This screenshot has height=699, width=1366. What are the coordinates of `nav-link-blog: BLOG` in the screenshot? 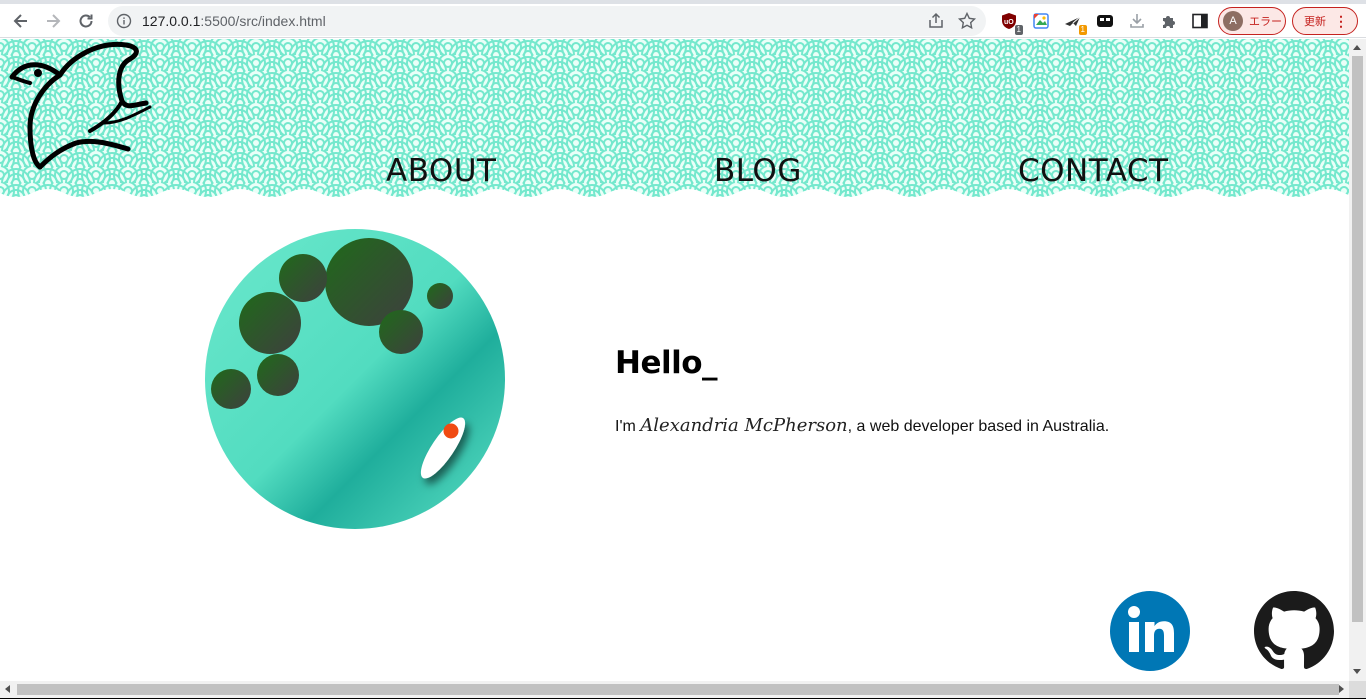 It's located at (758, 171).